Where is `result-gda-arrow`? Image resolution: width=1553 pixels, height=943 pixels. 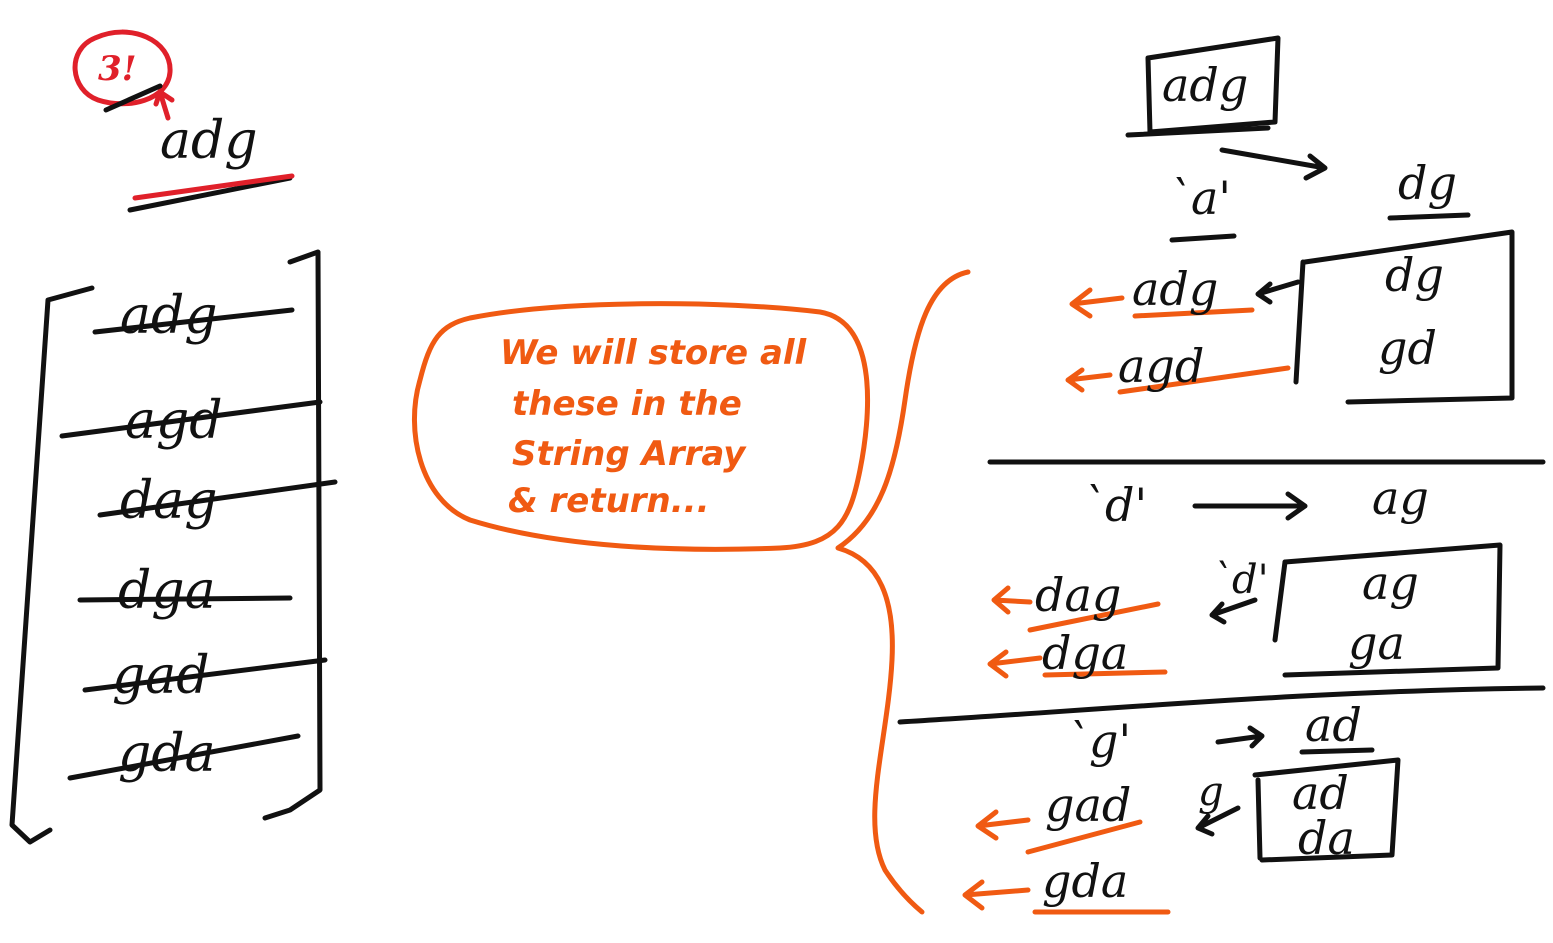 result-gda-arrow is located at coordinates (996, 895).